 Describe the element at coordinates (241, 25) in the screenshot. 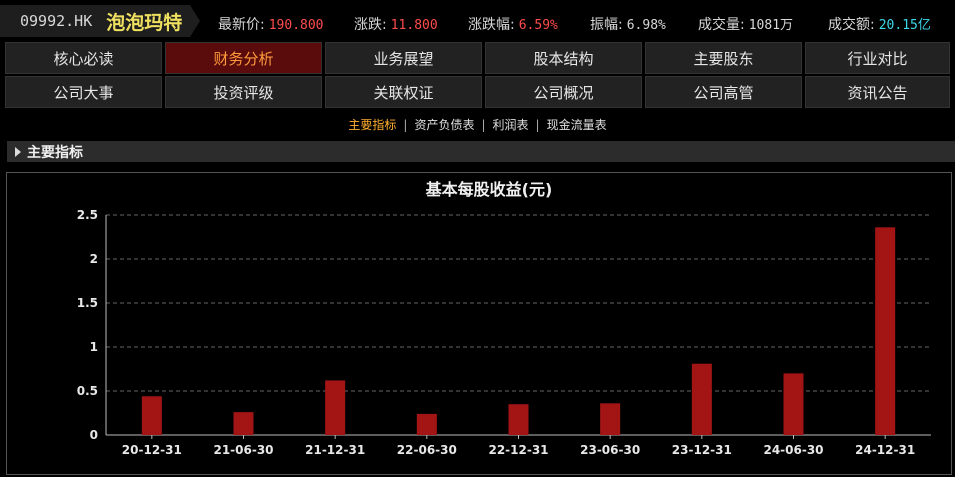

I see `latest-price-label: 最新价:` at that location.